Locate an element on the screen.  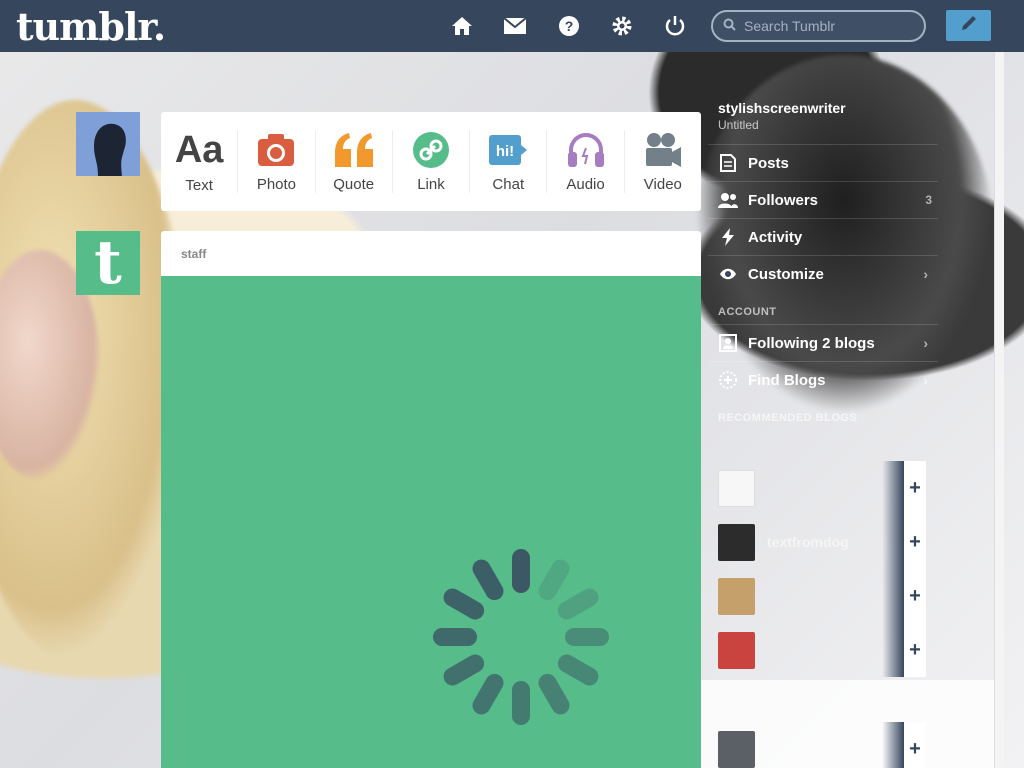
compose-button is located at coordinates (968, 25).